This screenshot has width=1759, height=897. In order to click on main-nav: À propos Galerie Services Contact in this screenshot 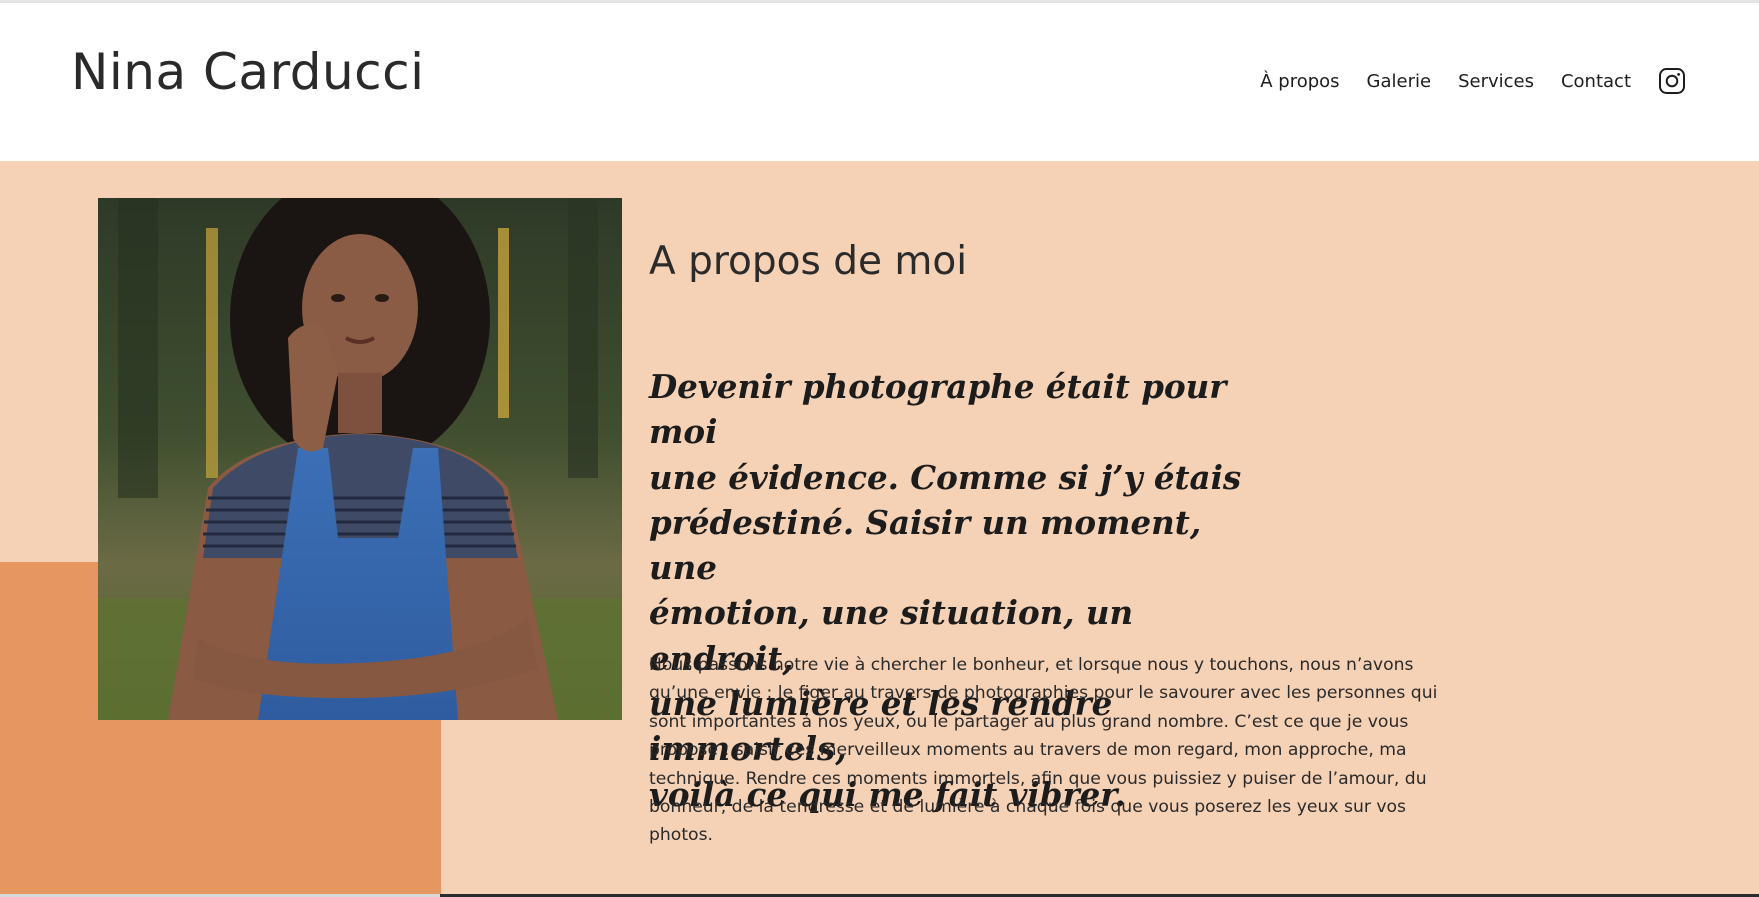, I will do `click(1473, 81)`.